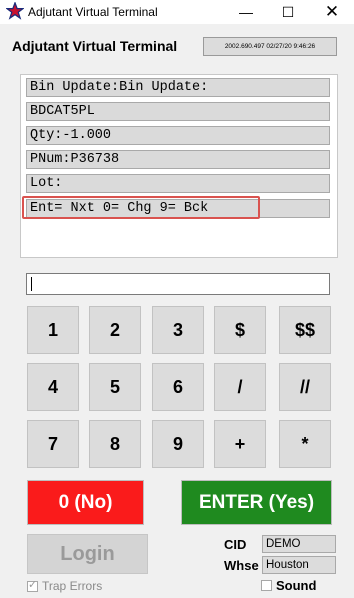 The height and width of the screenshot is (598, 354). What do you see at coordinates (178, 87) in the screenshot?
I see `screen-line: Bin Update:Bin Update:` at bounding box center [178, 87].